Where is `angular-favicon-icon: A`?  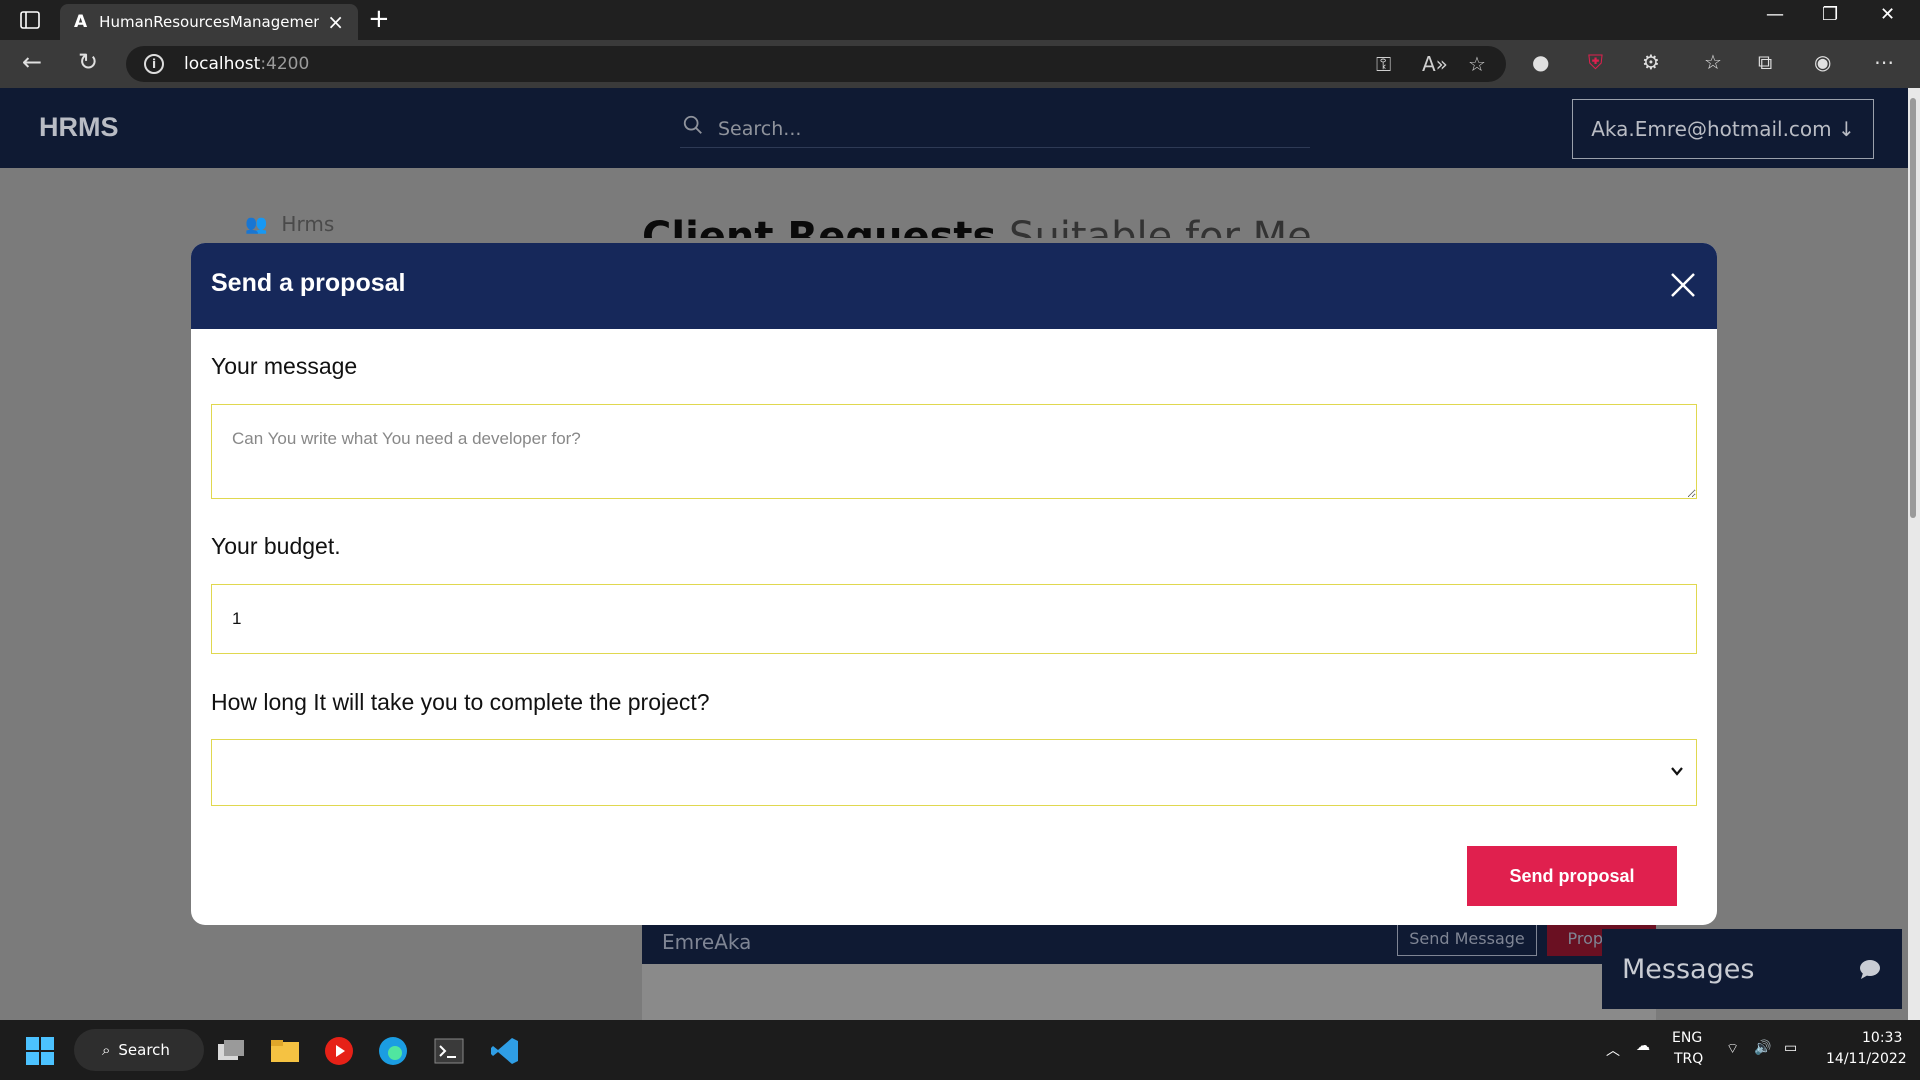 angular-favicon-icon: A is located at coordinates (81, 22).